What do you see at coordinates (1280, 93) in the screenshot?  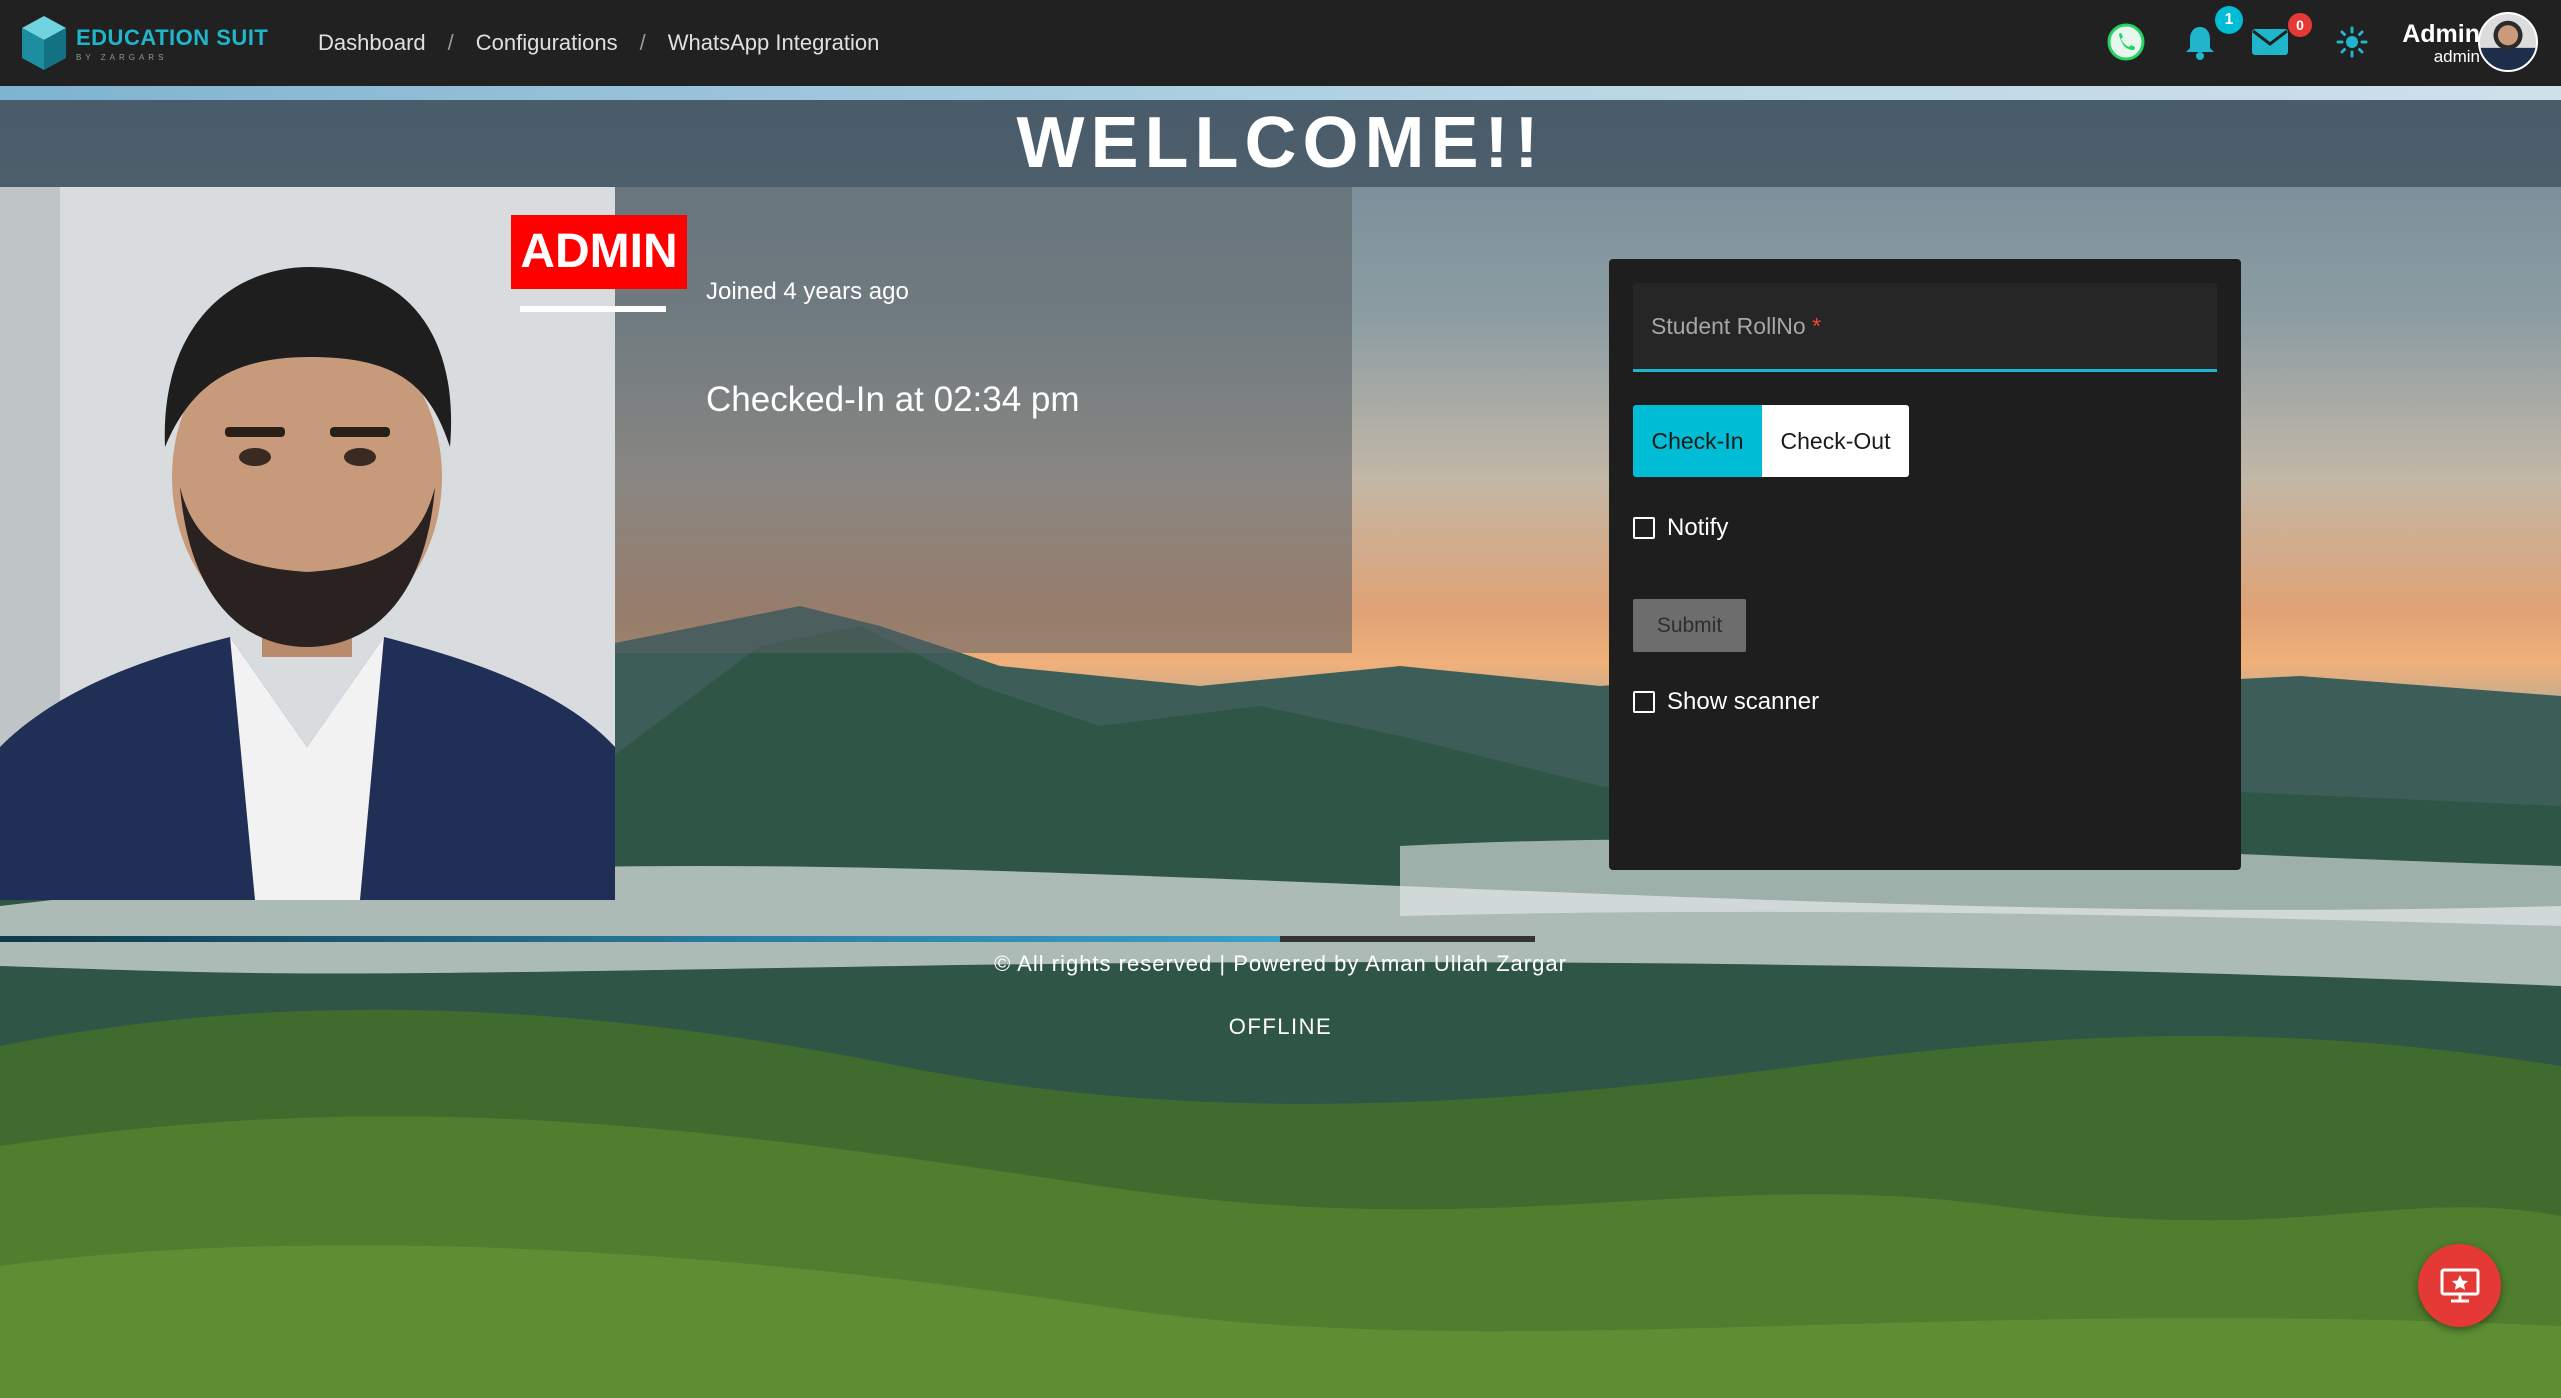 I see `header-accent-strip` at bounding box center [1280, 93].